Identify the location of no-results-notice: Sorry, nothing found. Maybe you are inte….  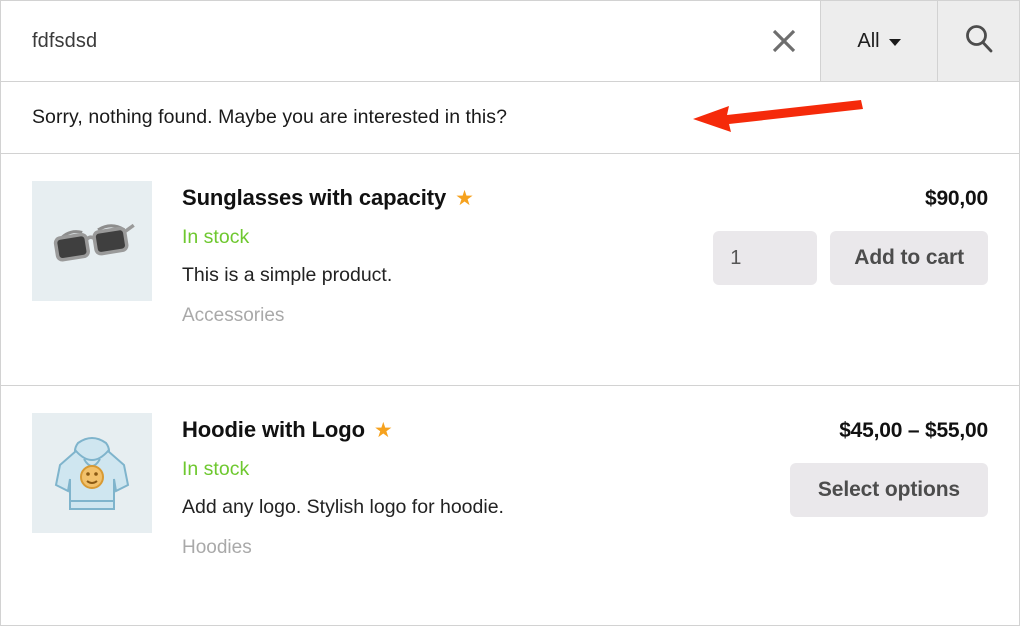
(510, 118).